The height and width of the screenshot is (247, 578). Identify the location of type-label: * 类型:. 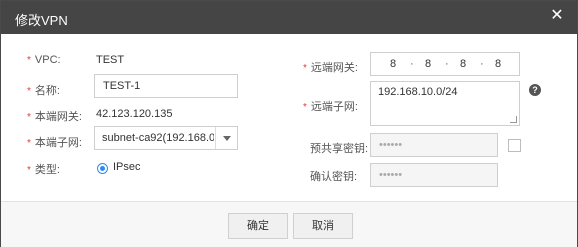
(43, 170).